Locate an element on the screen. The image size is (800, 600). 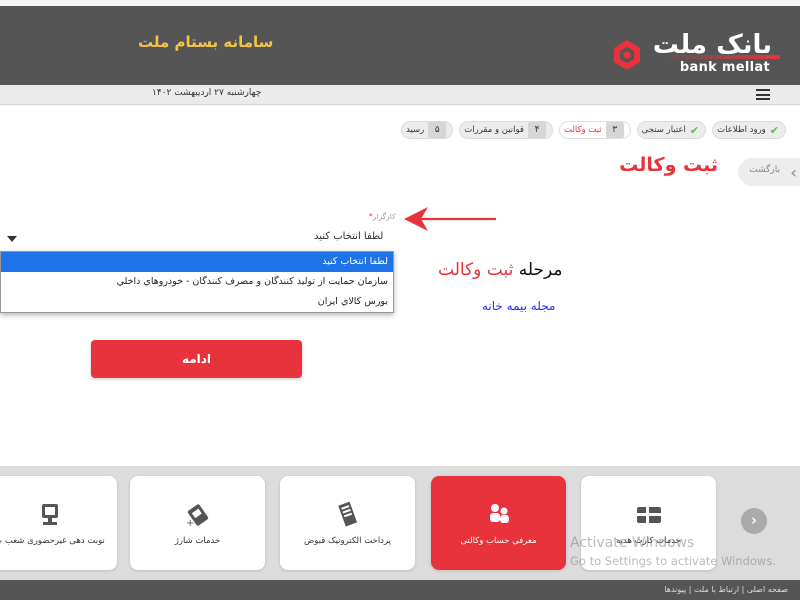
annotation-prefix: مرحله is located at coordinates (538, 270).